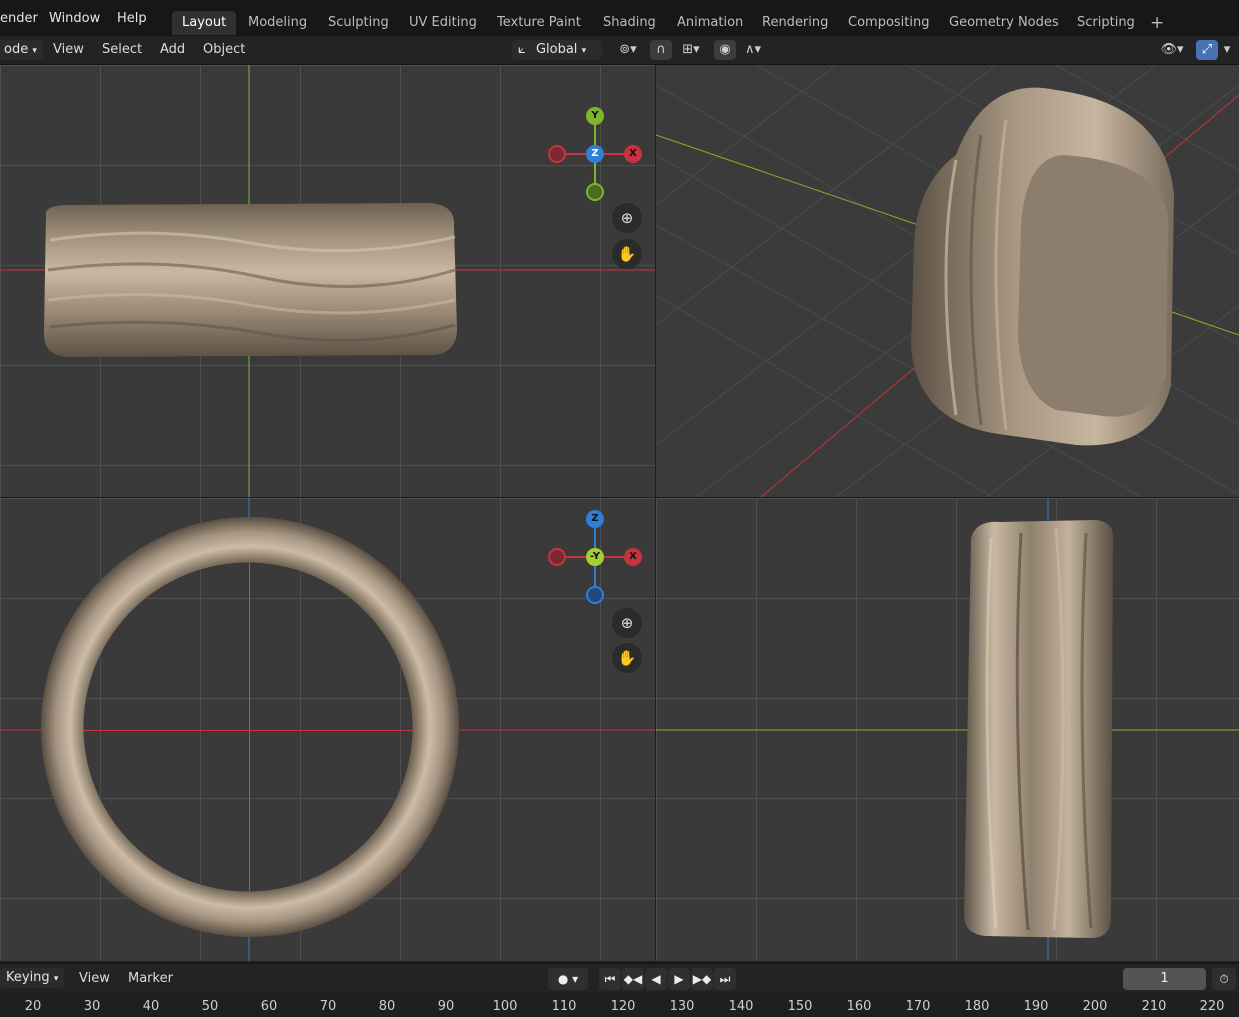  I want to click on tab-shading: Shading, so click(629, 23).